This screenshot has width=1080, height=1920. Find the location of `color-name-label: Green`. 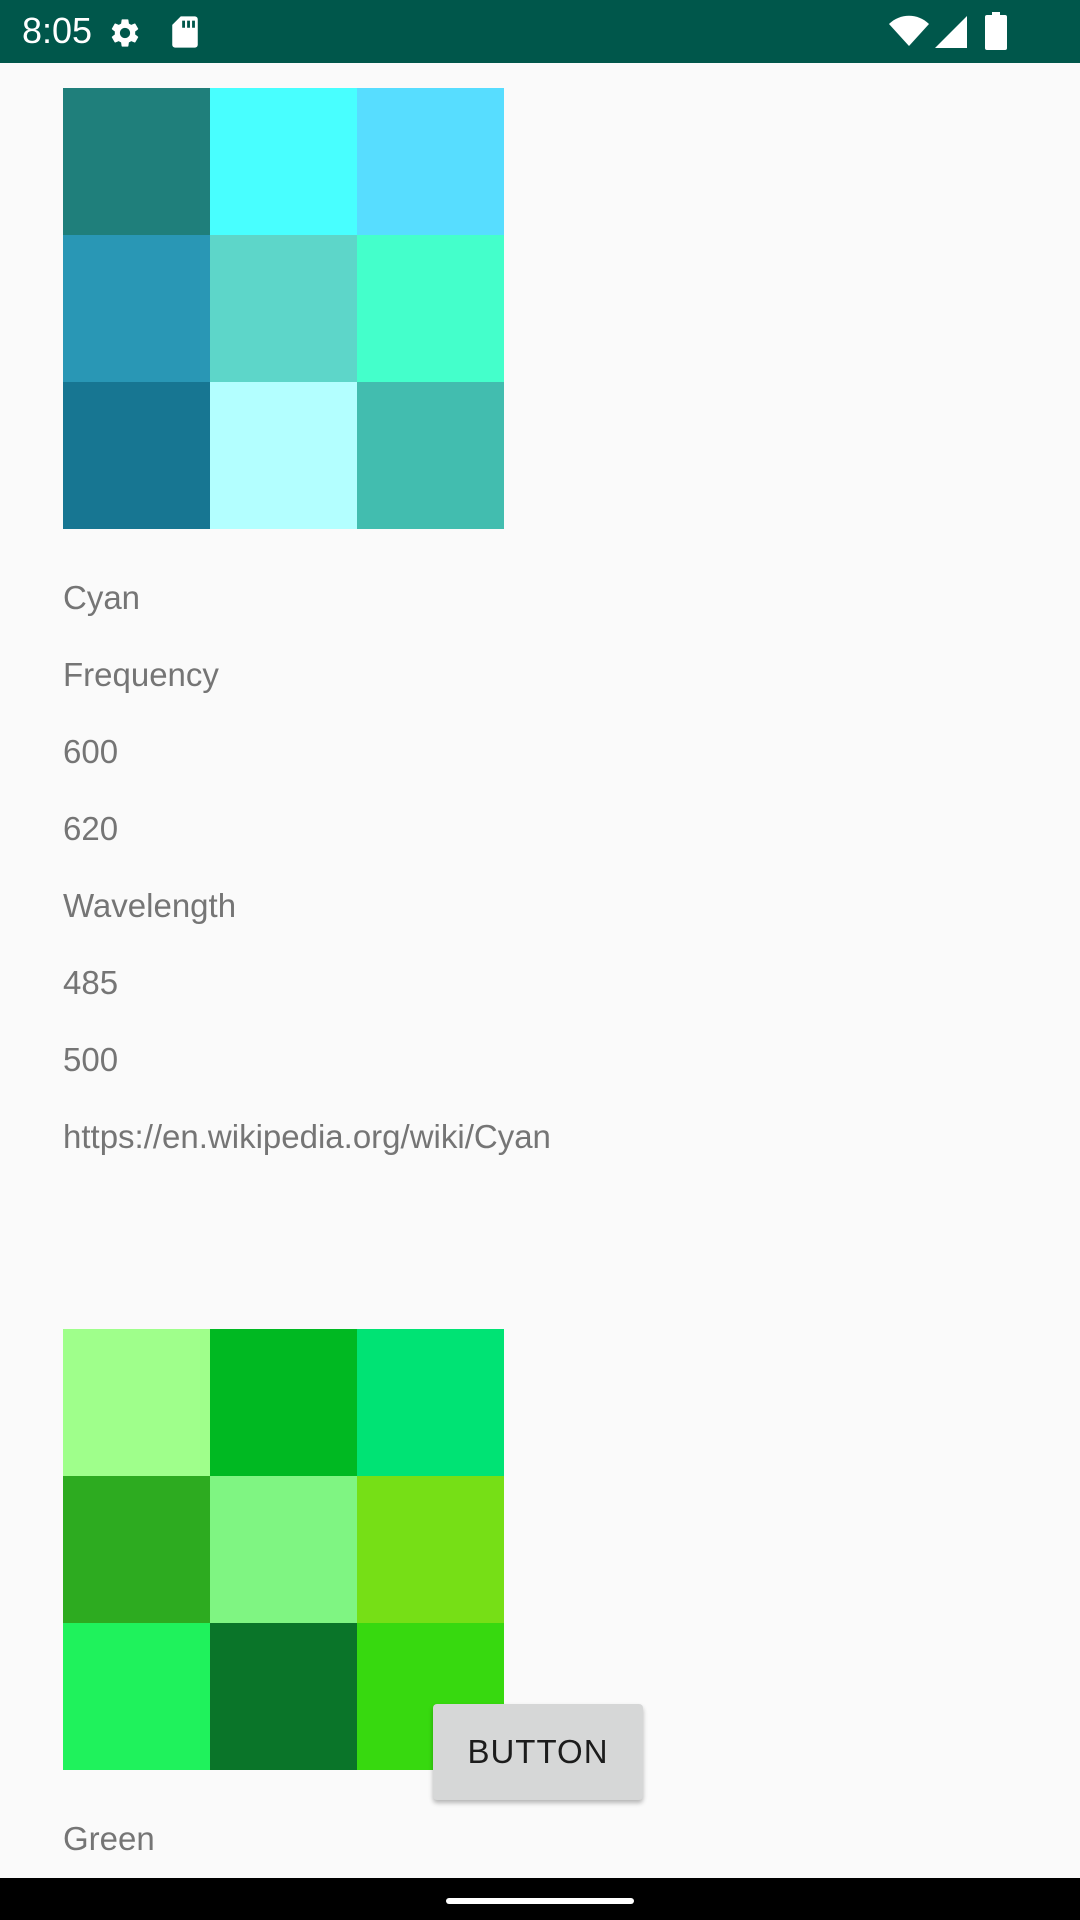

color-name-label: Green is located at coordinates (109, 1838).